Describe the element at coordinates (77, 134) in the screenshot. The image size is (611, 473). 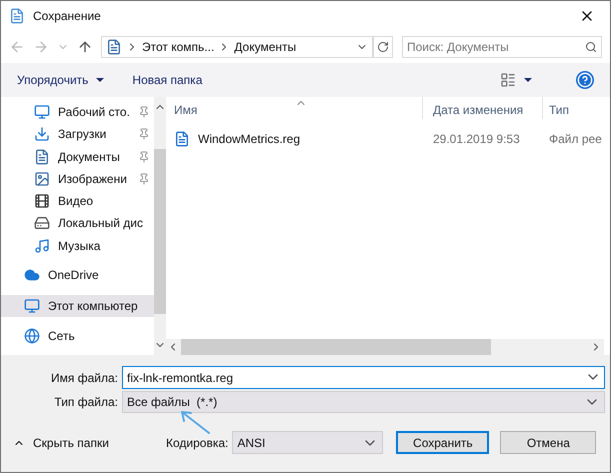
I see `sidebar-item: Загрузки` at that location.